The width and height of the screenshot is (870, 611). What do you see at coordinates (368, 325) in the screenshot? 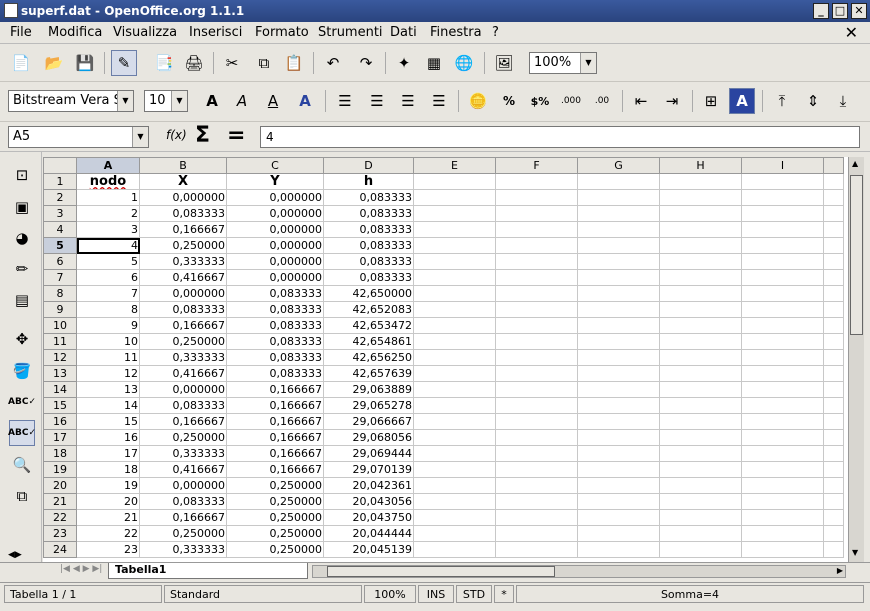
I see `cell: 42,653472` at bounding box center [368, 325].